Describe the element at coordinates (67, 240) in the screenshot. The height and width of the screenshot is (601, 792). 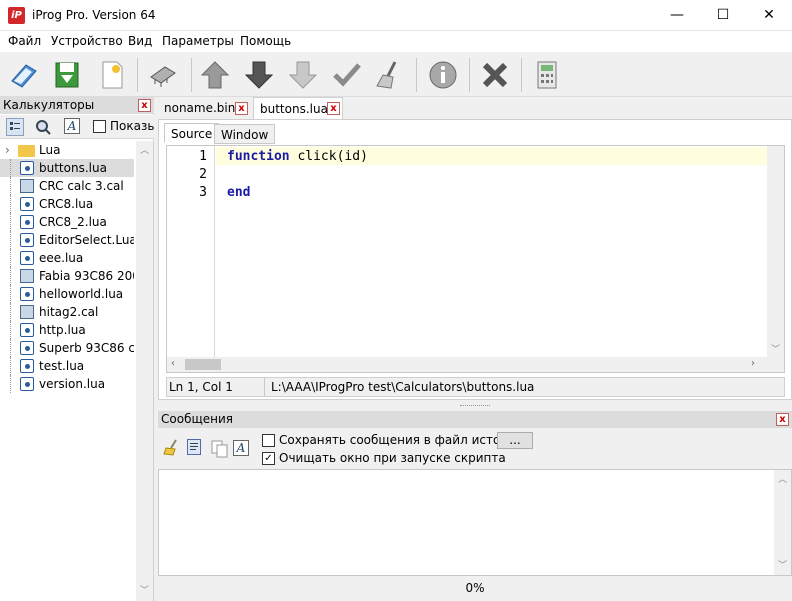
I see `tree-item: EditorSelect.Lua` at that location.